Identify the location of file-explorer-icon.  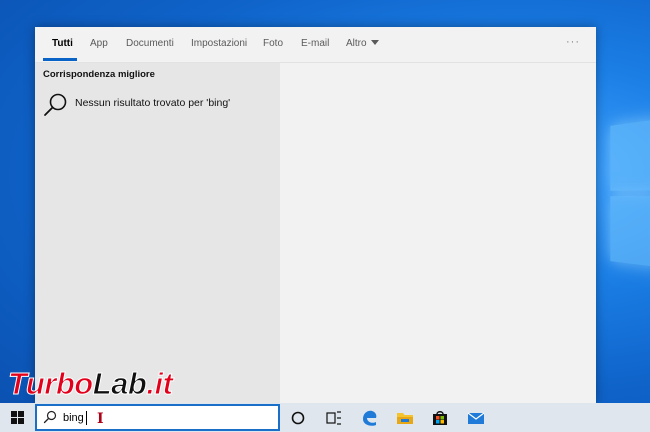
(405, 418).